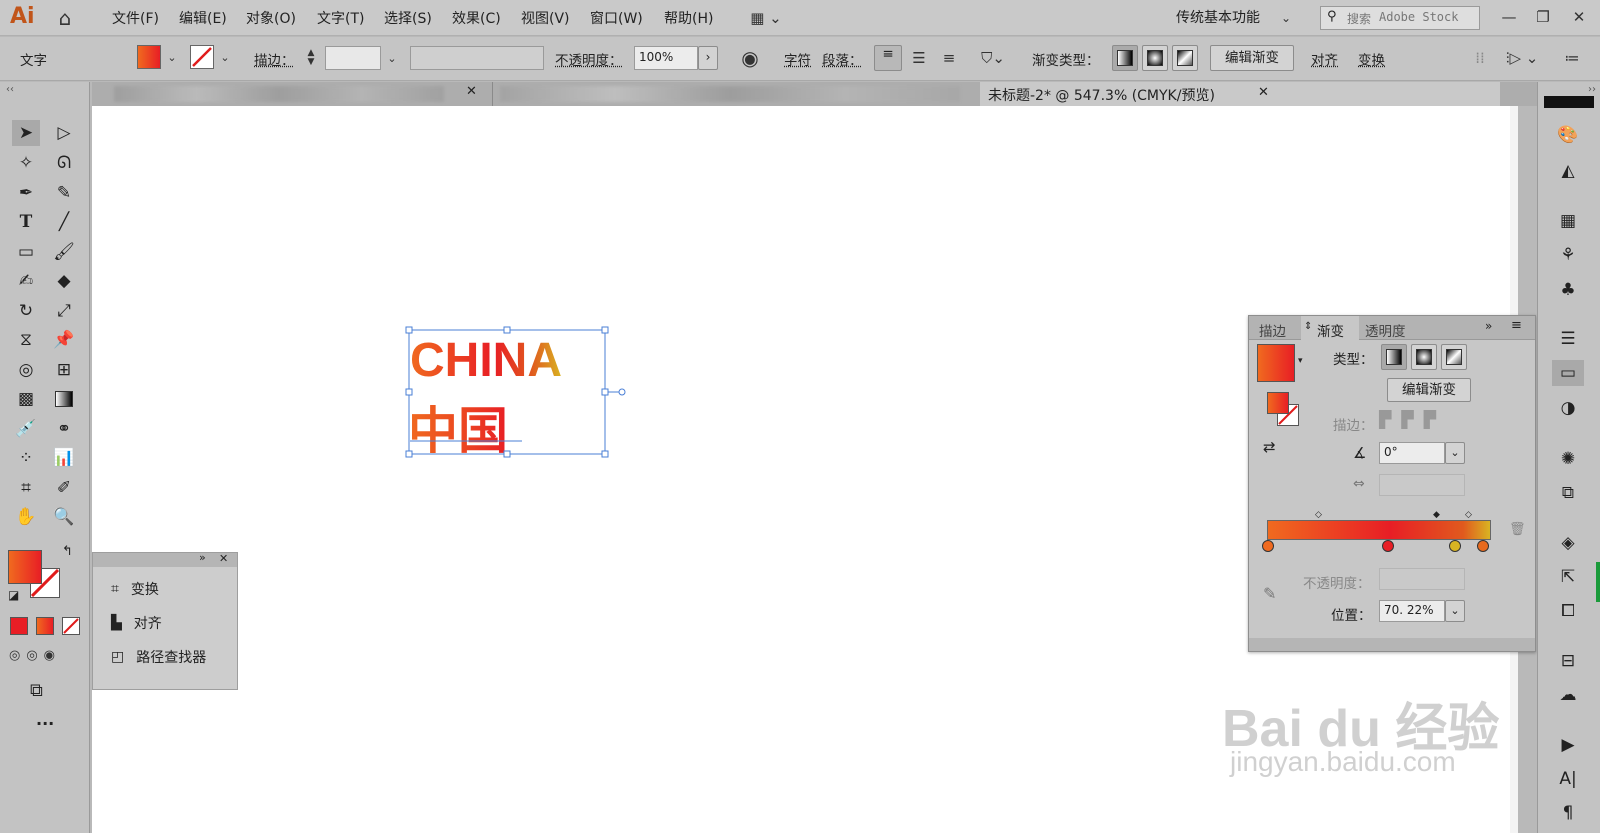 This screenshot has height=833, width=1600. I want to click on type-tool-icon: T, so click(26, 222).